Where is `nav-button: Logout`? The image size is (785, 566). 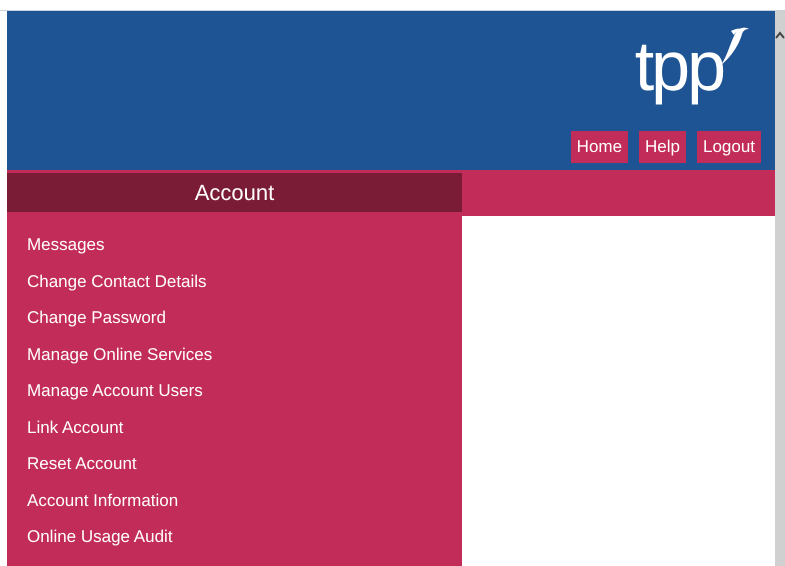
nav-button: Logout is located at coordinates (729, 147).